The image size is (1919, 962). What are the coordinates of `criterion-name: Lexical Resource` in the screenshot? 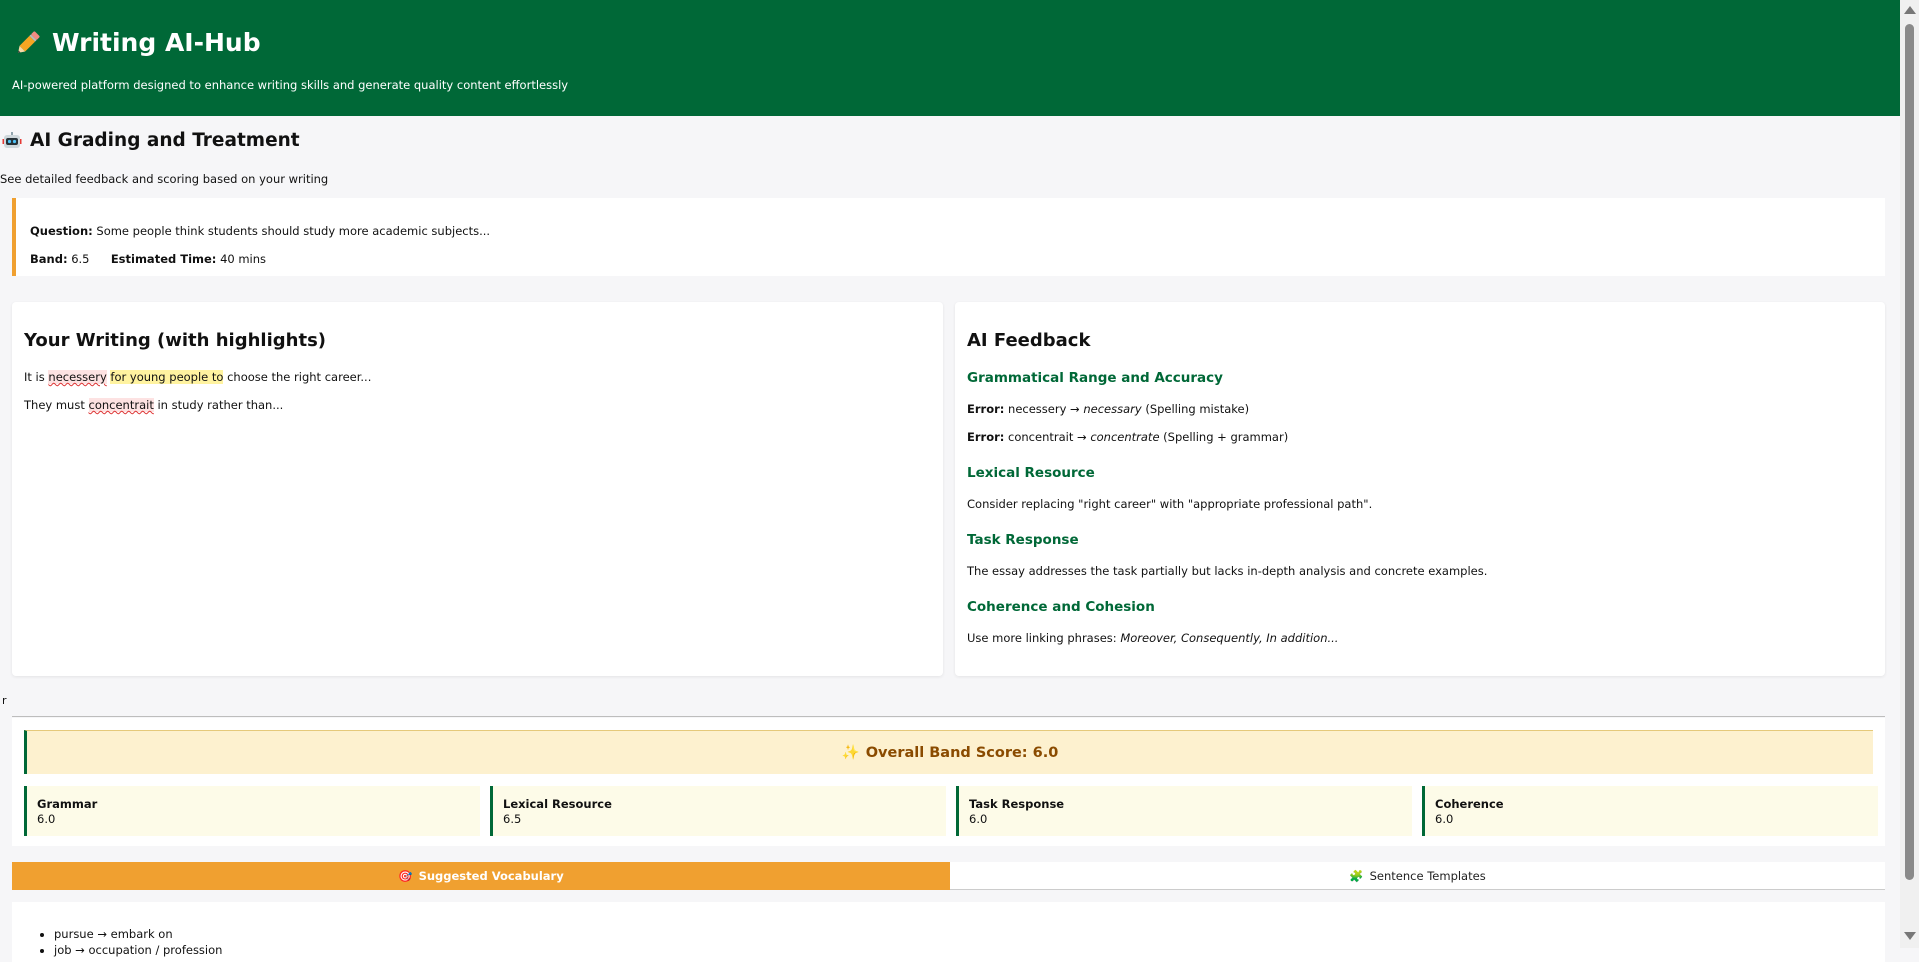 It's located at (557, 804).